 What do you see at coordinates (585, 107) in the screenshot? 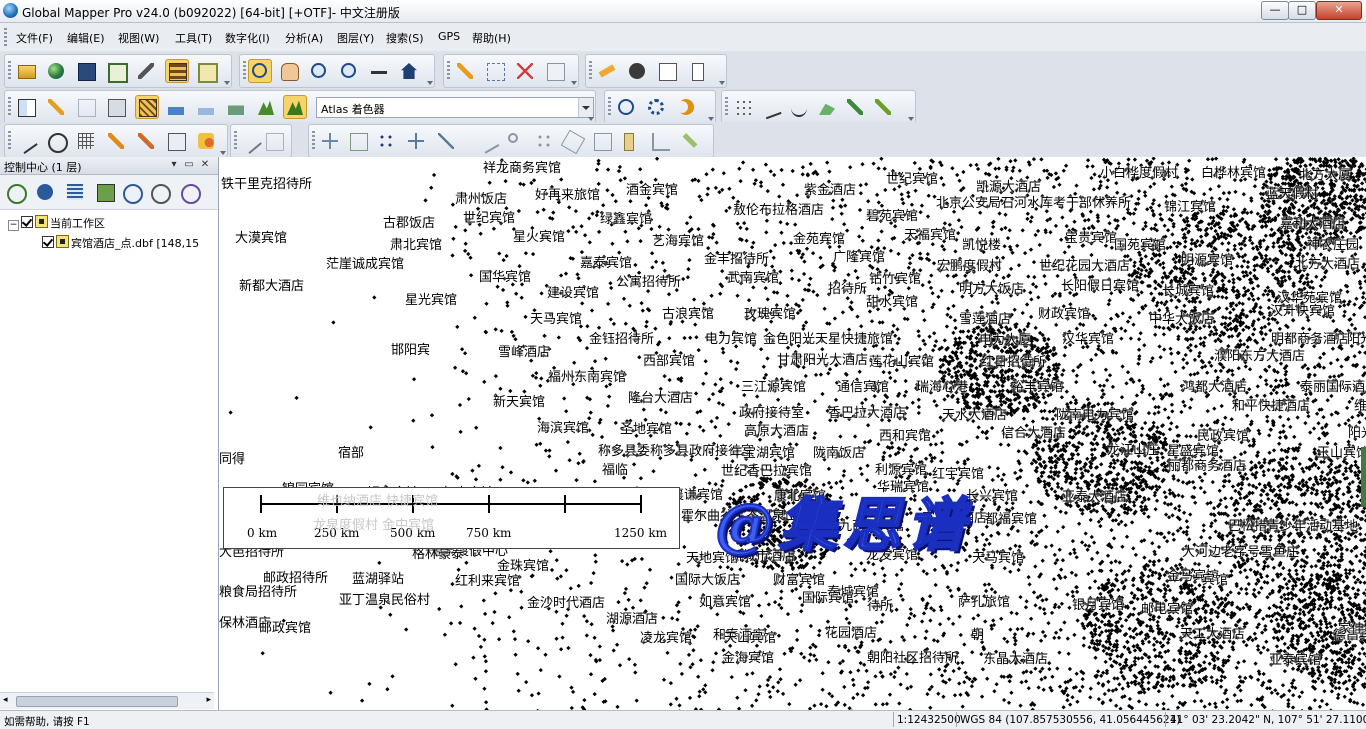
I see `chevron-down-icon` at bounding box center [585, 107].